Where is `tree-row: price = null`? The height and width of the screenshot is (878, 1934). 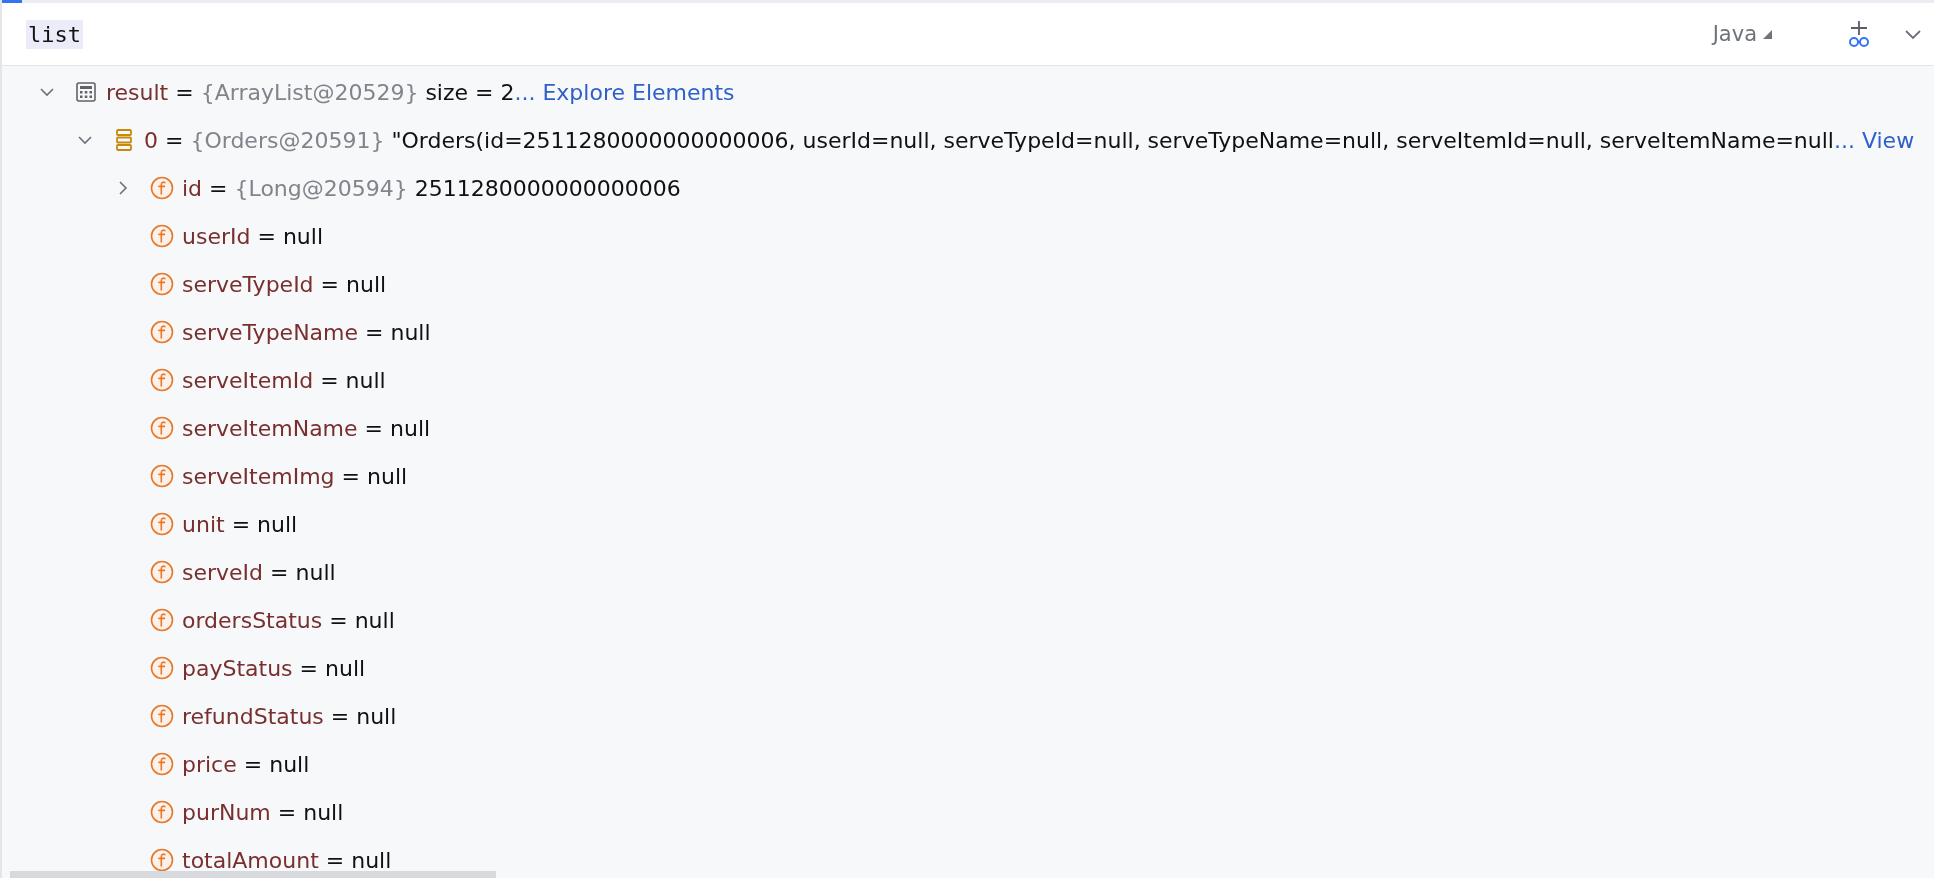
tree-row: price = null is located at coordinates (968, 764).